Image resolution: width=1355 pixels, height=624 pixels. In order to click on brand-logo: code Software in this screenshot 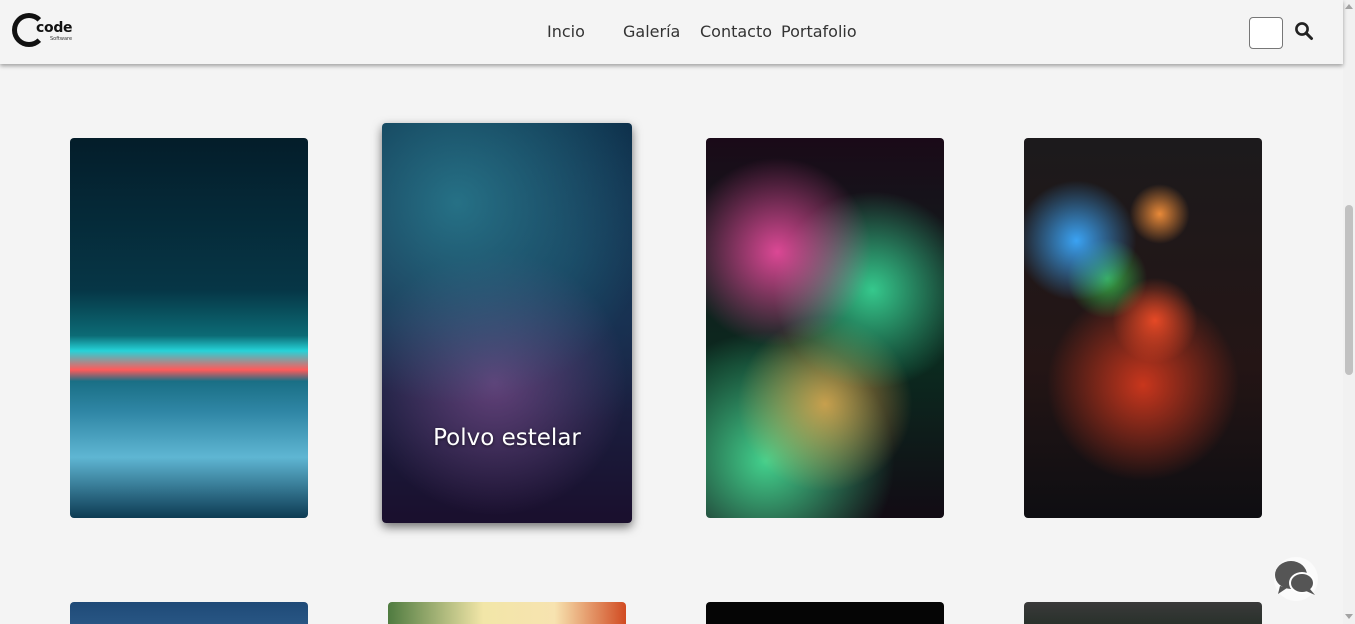, I will do `click(43, 31)`.